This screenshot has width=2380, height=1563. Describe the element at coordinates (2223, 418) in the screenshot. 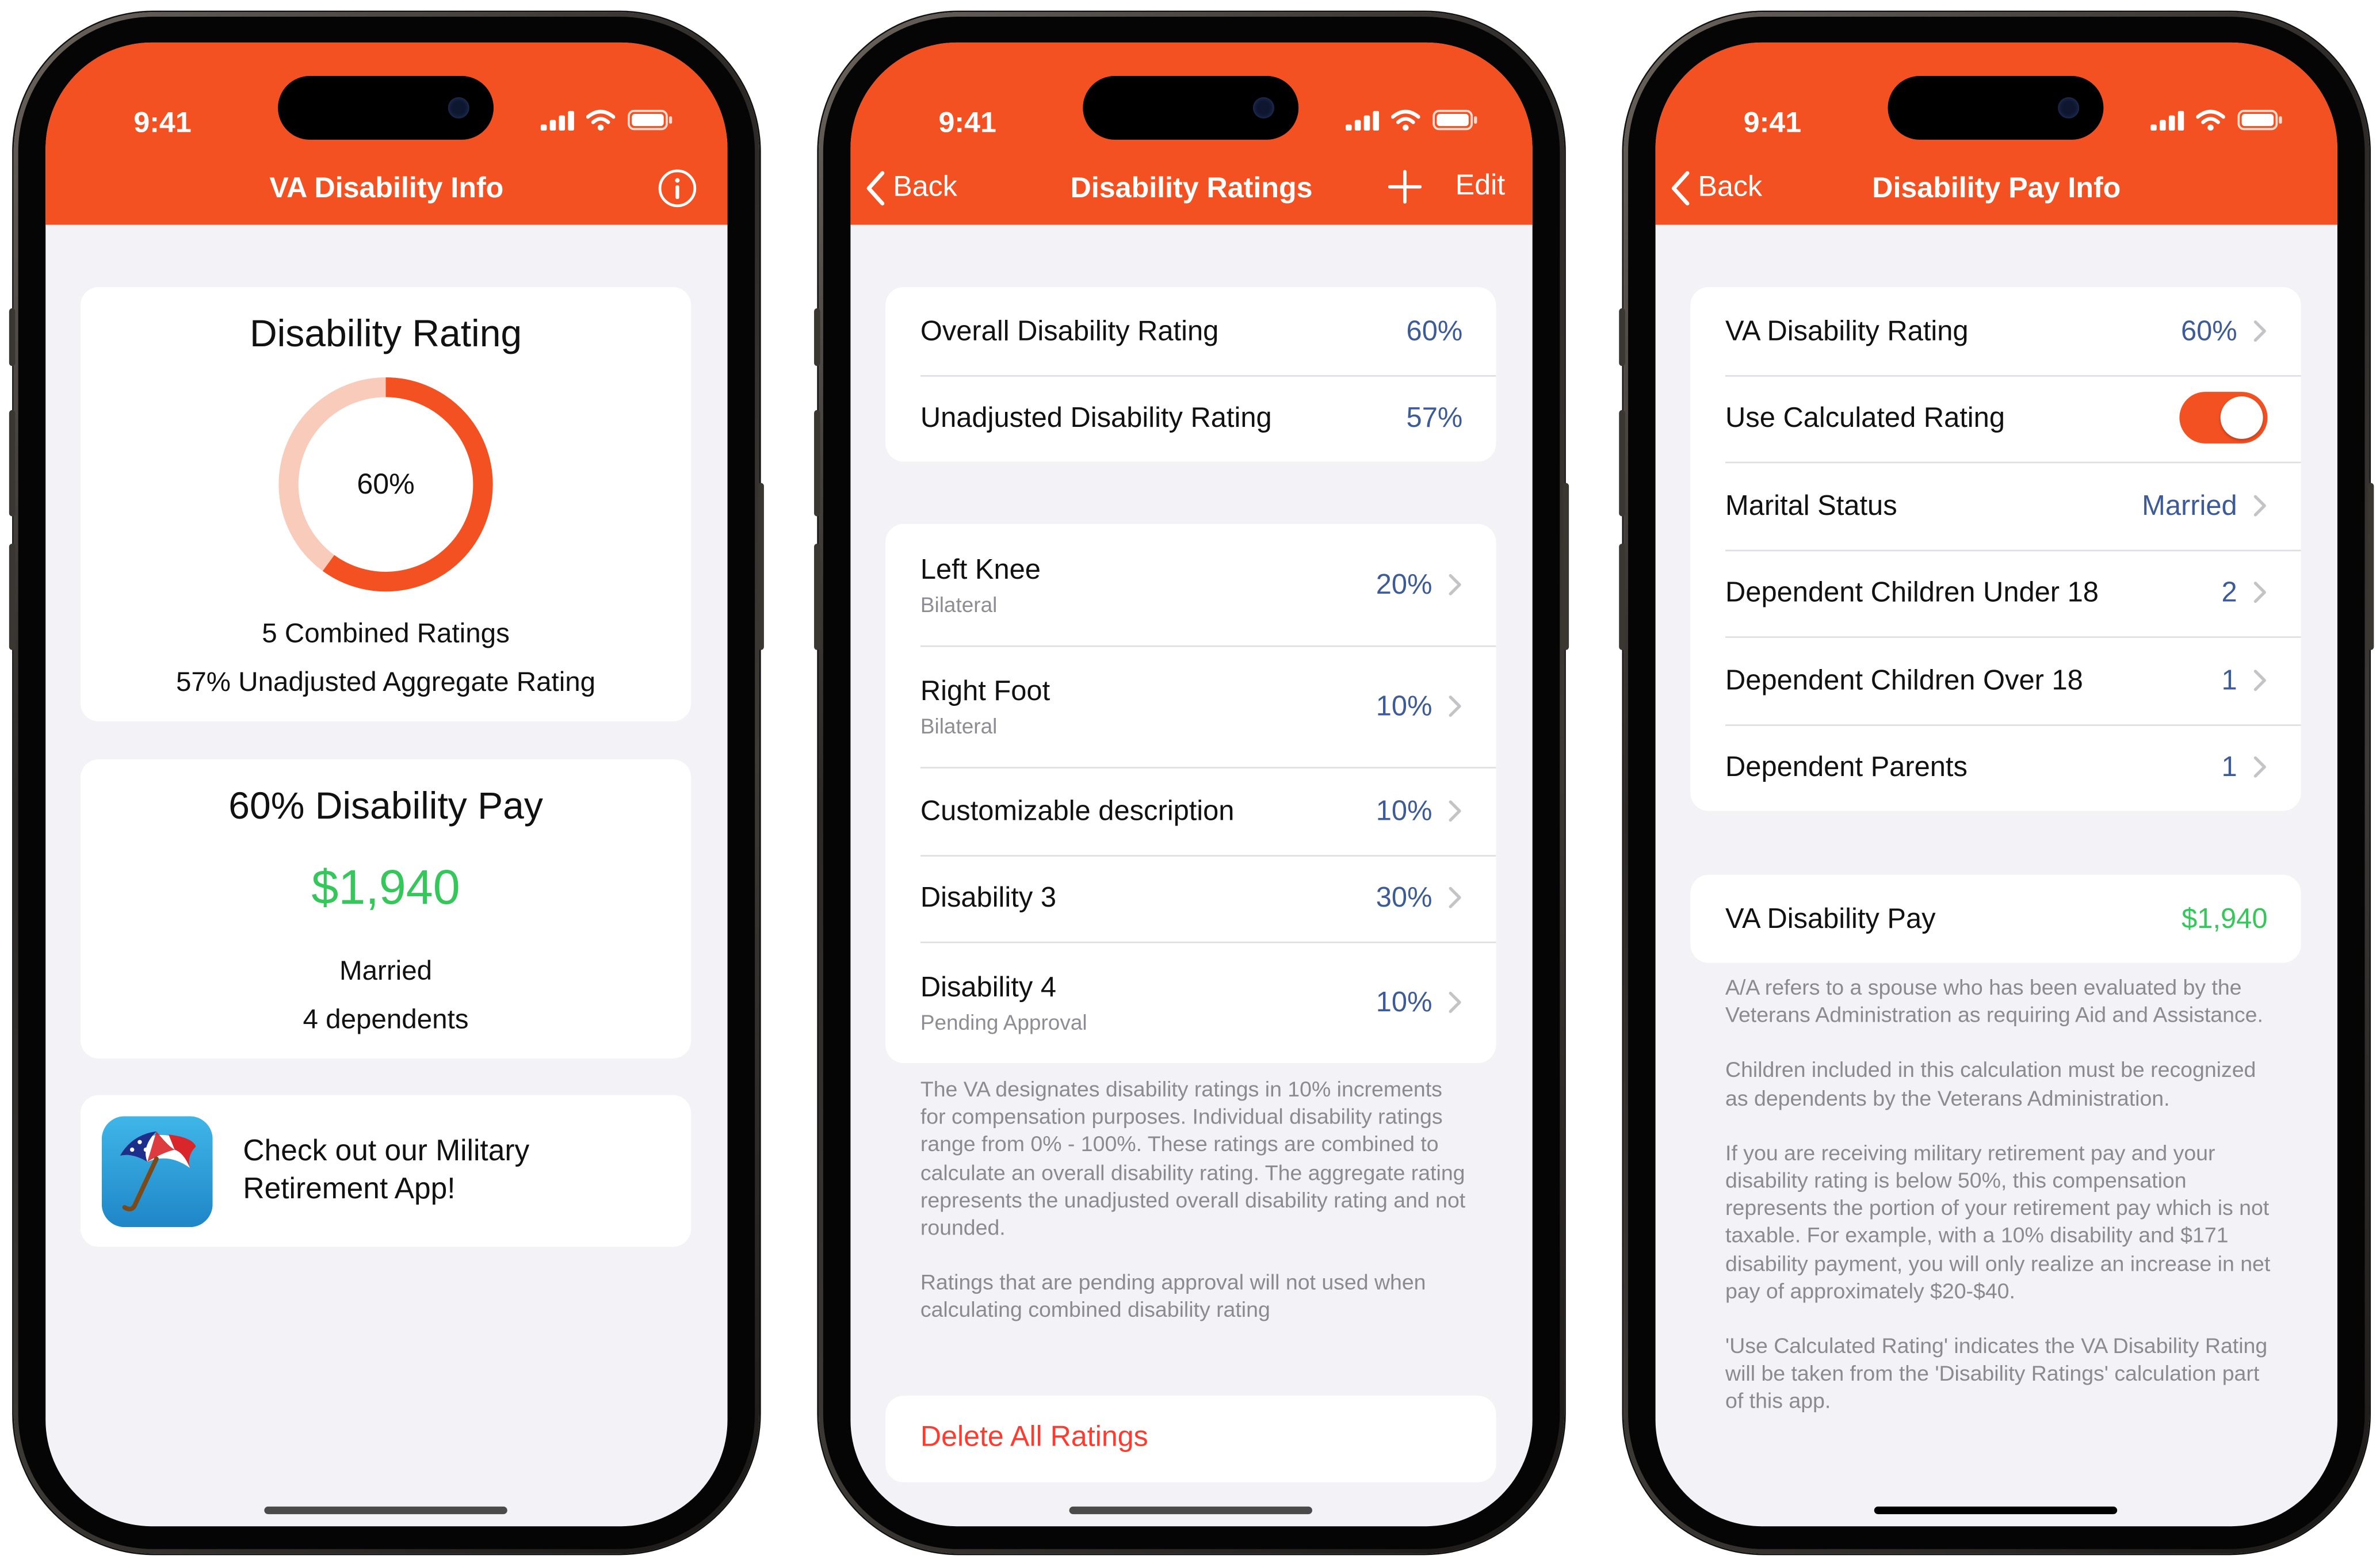

I see `use-calculated-rating-toggle` at that location.